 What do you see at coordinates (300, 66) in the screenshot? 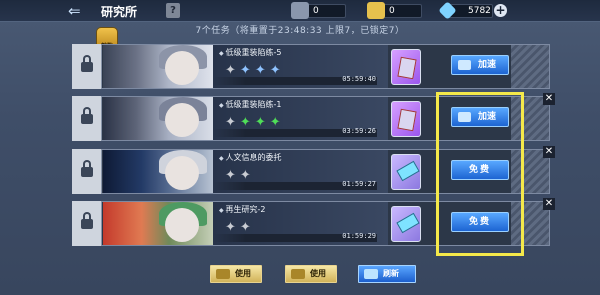
I see `task-info: 低级重装陷练-5 ✦✦✦✦ 05:59:40` at bounding box center [300, 66].